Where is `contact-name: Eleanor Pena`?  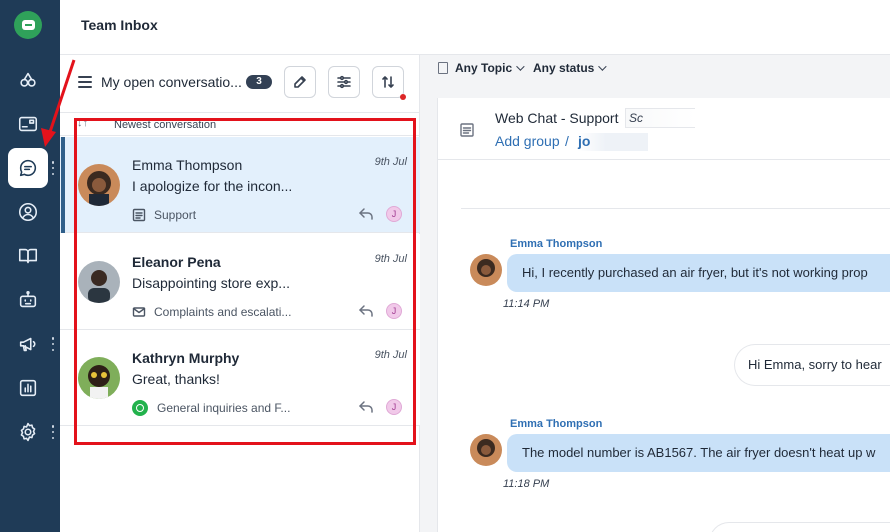
contact-name: Eleanor Pena is located at coordinates (176, 262).